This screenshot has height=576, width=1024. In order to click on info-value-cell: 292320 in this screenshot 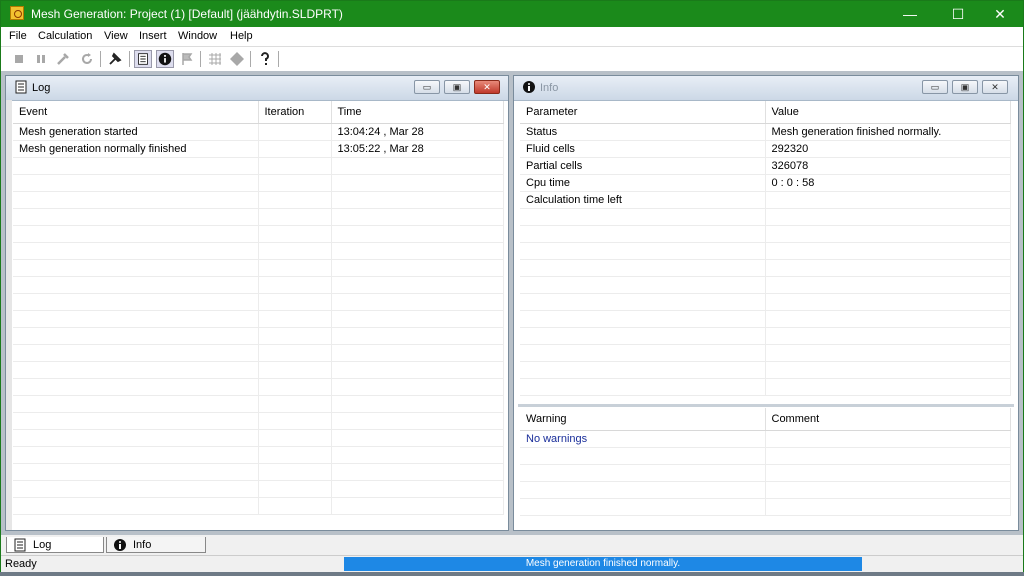, I will do `click(888, 149)`.